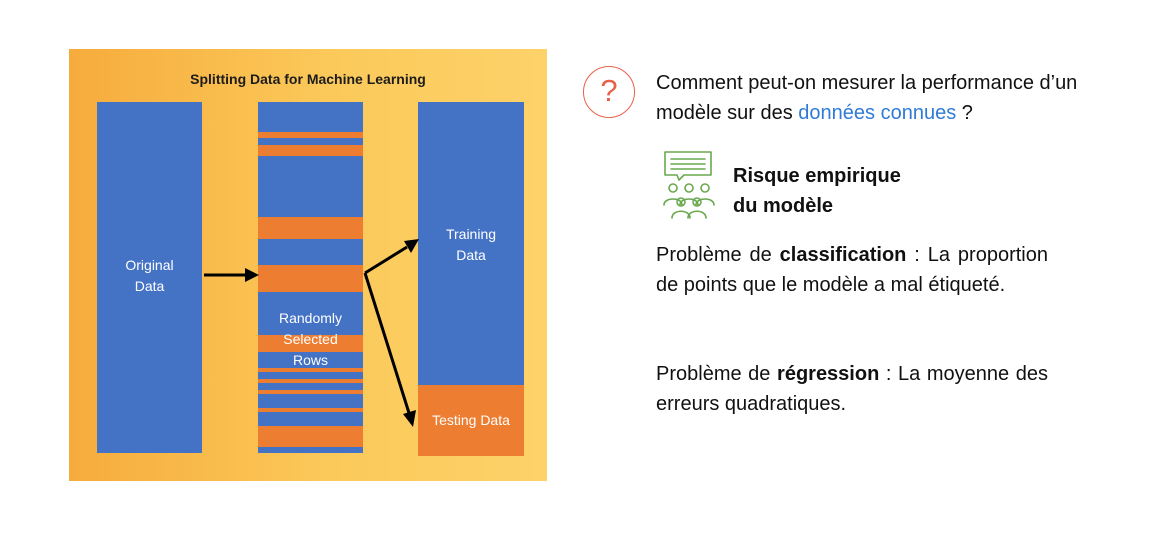 The width and height of the screenshot is (1163, 555). I want to click on risk-title-line2: du modèle, so click(783, 206).